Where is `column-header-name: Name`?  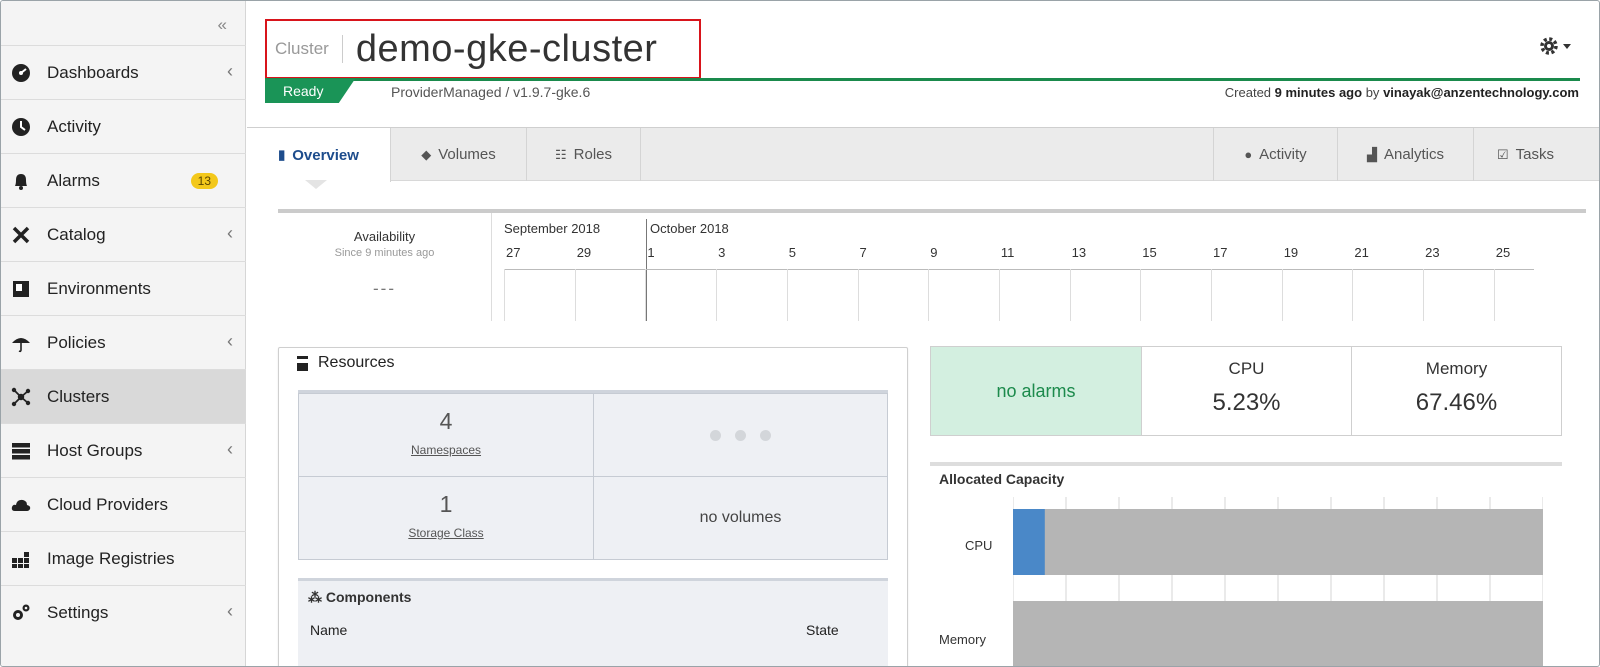 column-header-name: Name is located at coordinates (328, 630).